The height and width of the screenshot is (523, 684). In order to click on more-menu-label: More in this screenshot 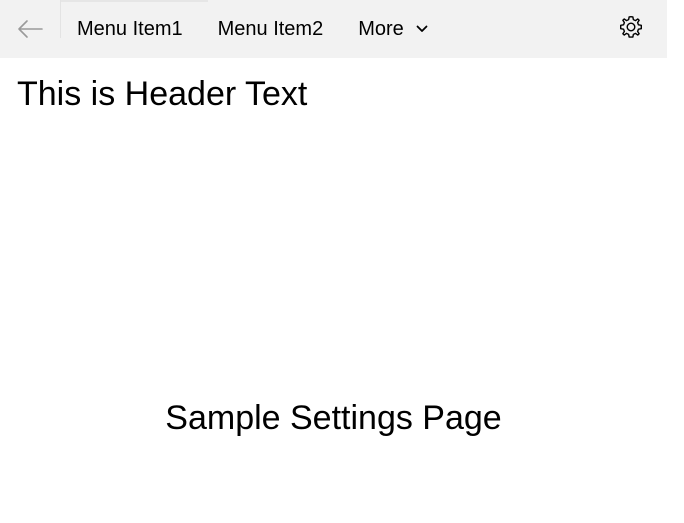, I will do `click(381, 28)`.